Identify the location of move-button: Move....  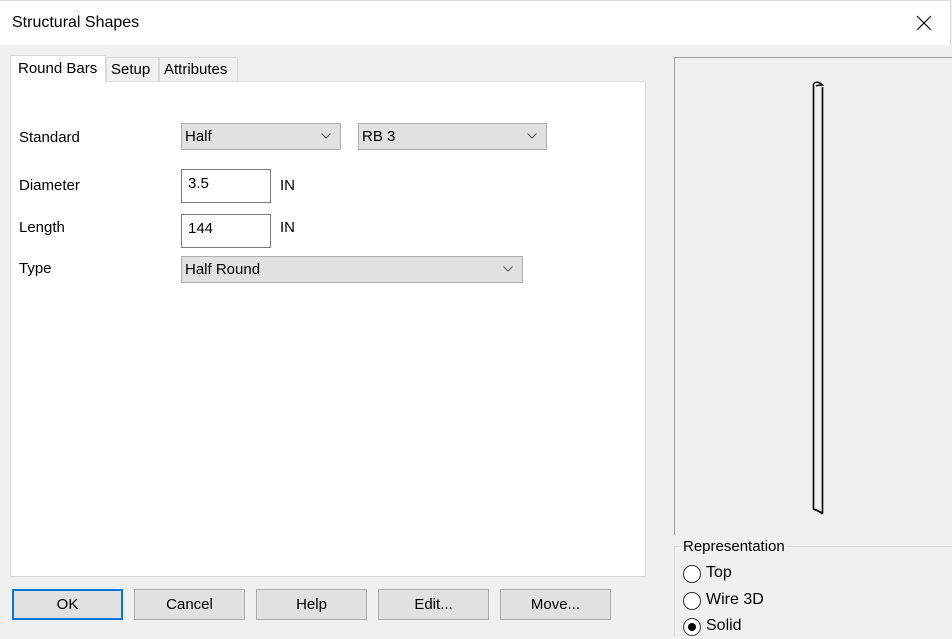
(555, 604).